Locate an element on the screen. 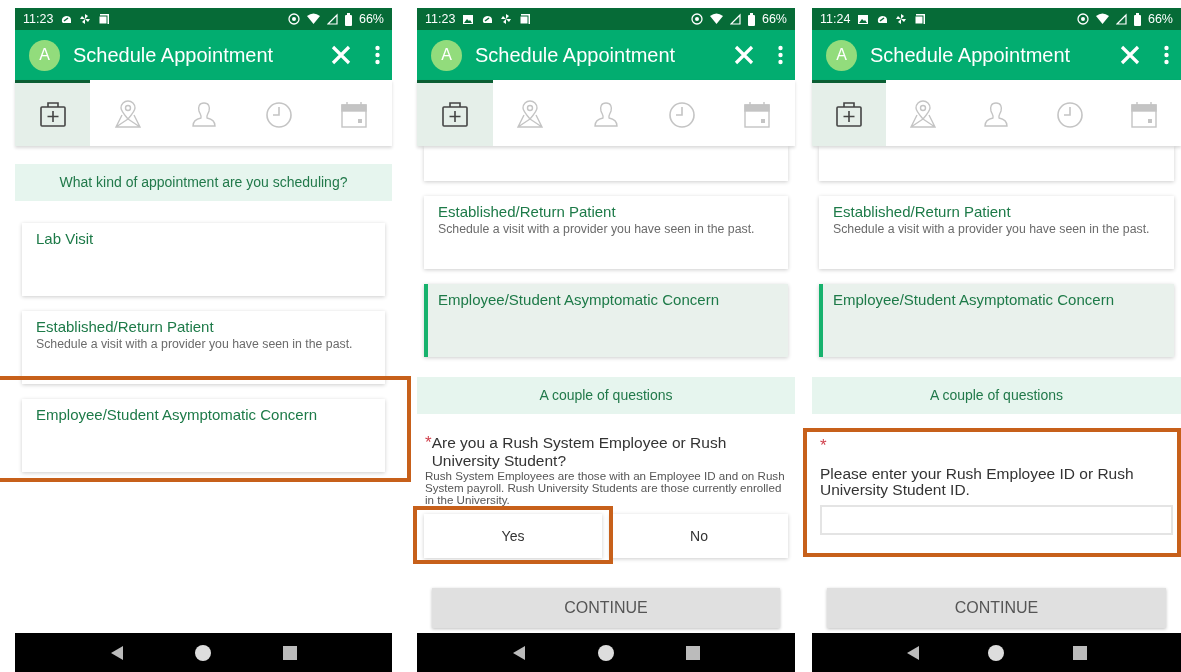 Image resolution: width=1181 pixels, height=672 pixels. answer-button: Yes is located at coordinates (513, 536).